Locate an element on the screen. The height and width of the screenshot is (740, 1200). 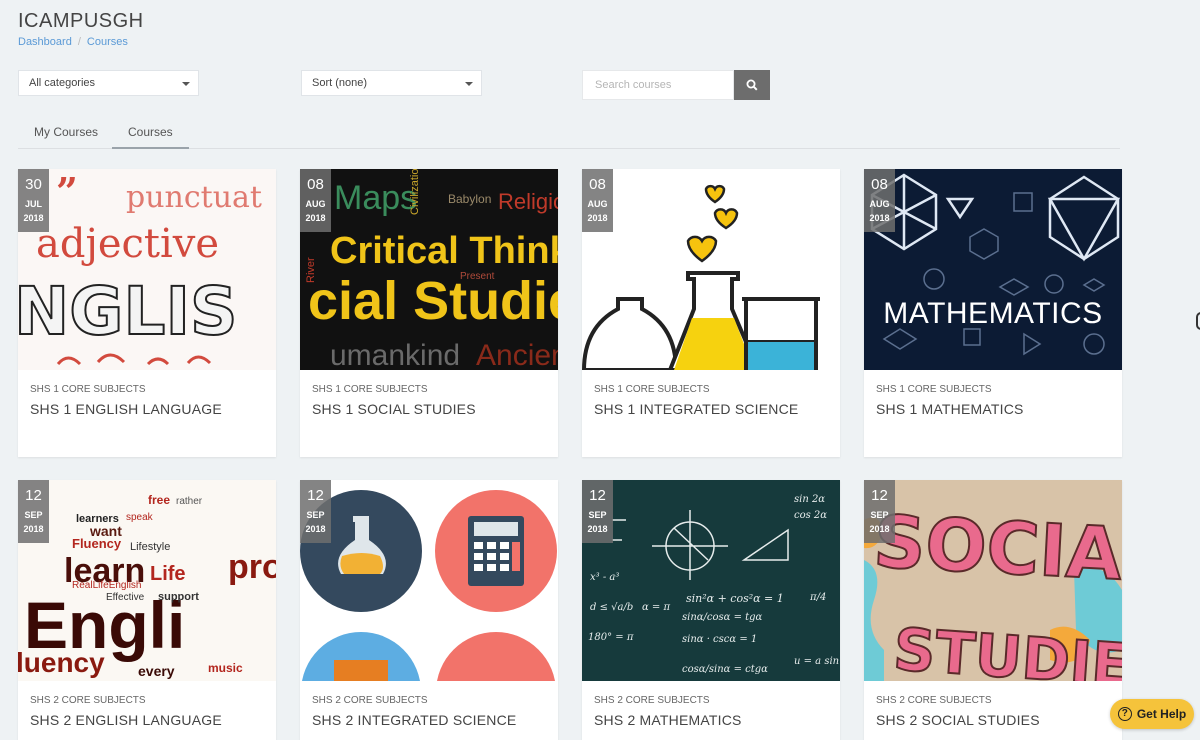
svg-text: sinα/cosα = tgα is located at coordinates (722, 617).